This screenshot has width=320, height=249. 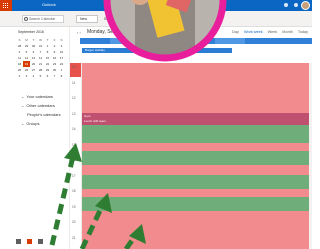 I want to click on app-title: Outlook, so click(x=49, y=4).